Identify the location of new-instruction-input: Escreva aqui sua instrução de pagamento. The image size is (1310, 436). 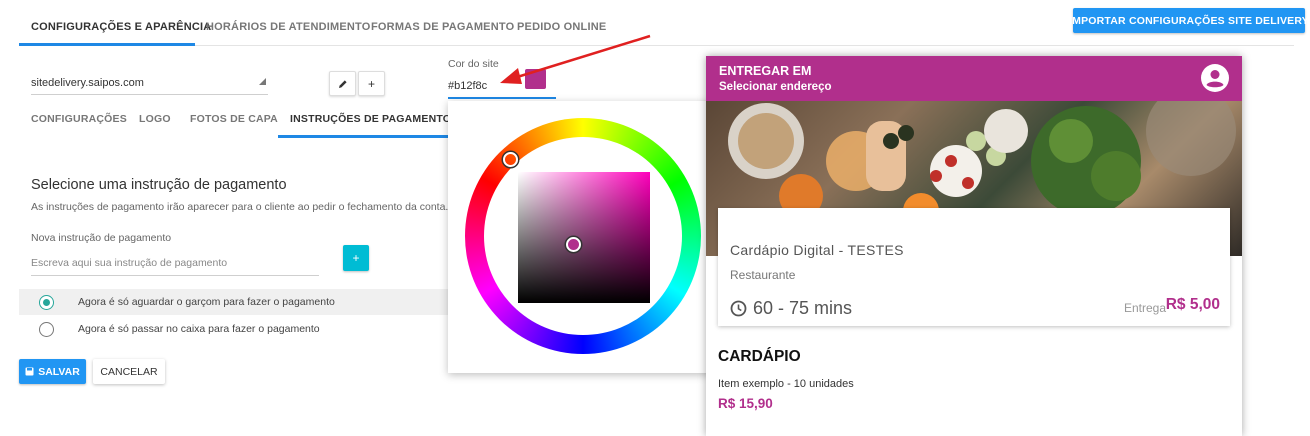
(175, 263).